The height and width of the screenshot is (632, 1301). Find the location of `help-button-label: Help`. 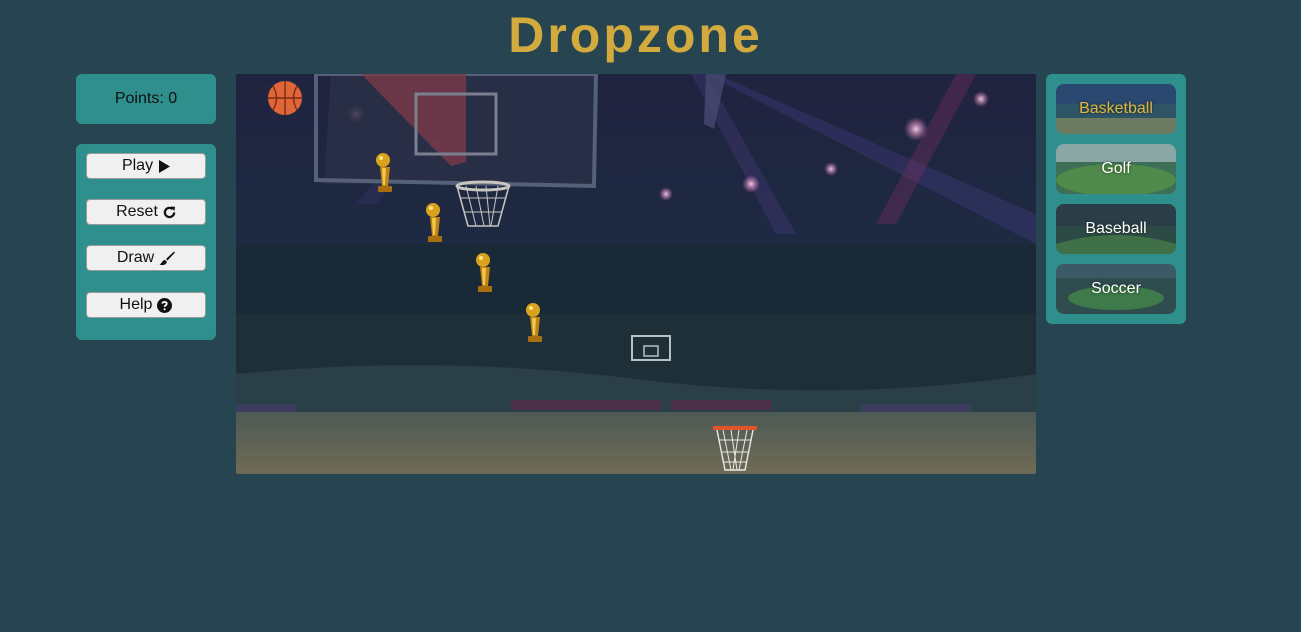

help-button-label: Help is located at coordinates (136, 304).